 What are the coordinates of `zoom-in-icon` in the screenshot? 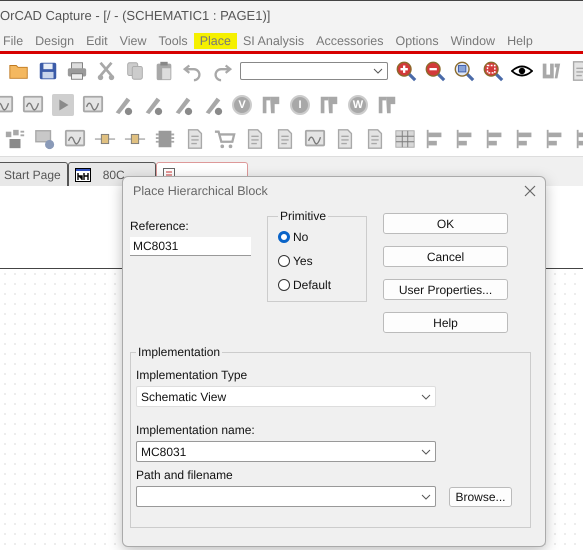 It's located at (406, 71).